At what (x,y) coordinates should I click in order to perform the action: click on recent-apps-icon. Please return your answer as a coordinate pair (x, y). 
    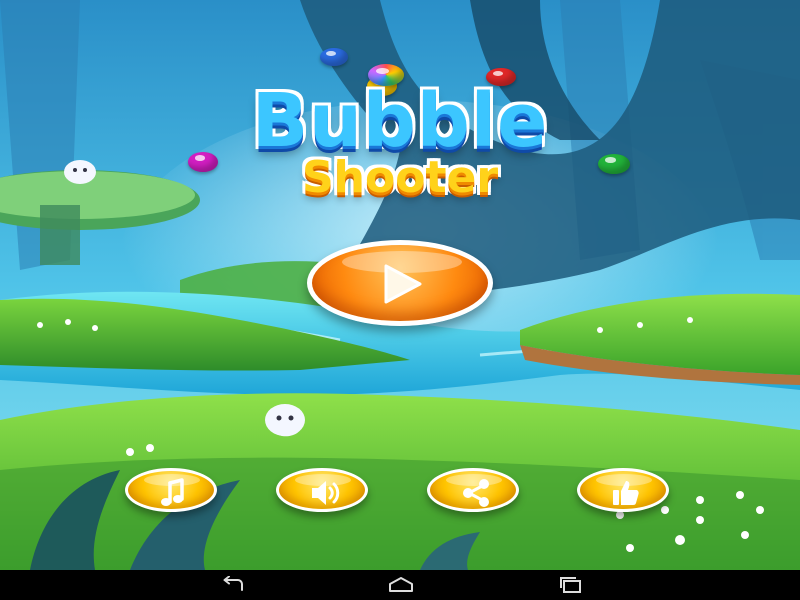
    Looking at the image, I should click on (570, 585).